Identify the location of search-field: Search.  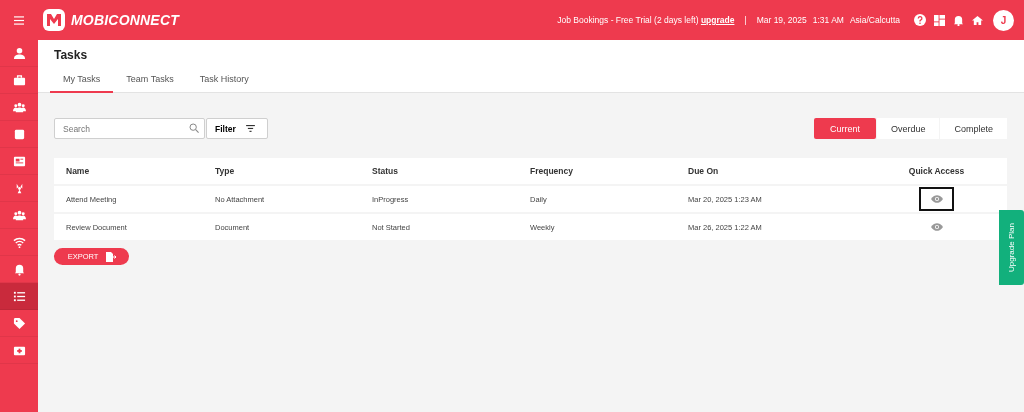
(129, 128).